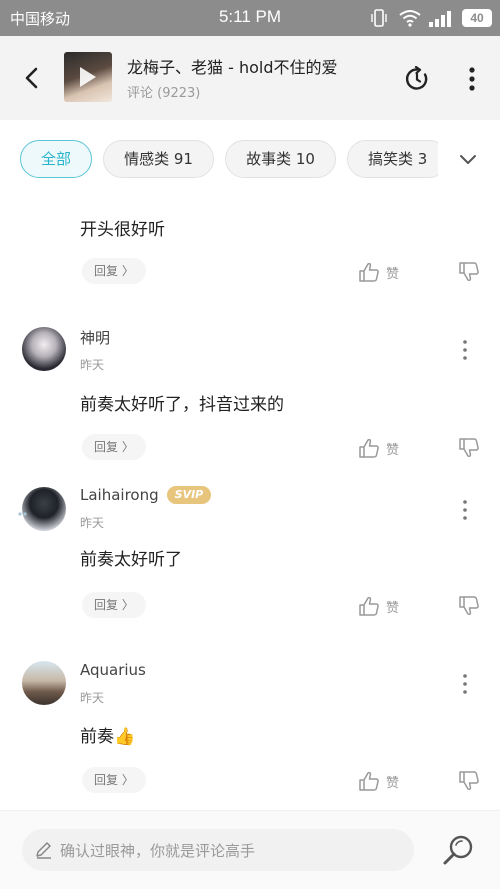 The image size is (500, 889). I want to click on thread-indicator, so click(22, 514).